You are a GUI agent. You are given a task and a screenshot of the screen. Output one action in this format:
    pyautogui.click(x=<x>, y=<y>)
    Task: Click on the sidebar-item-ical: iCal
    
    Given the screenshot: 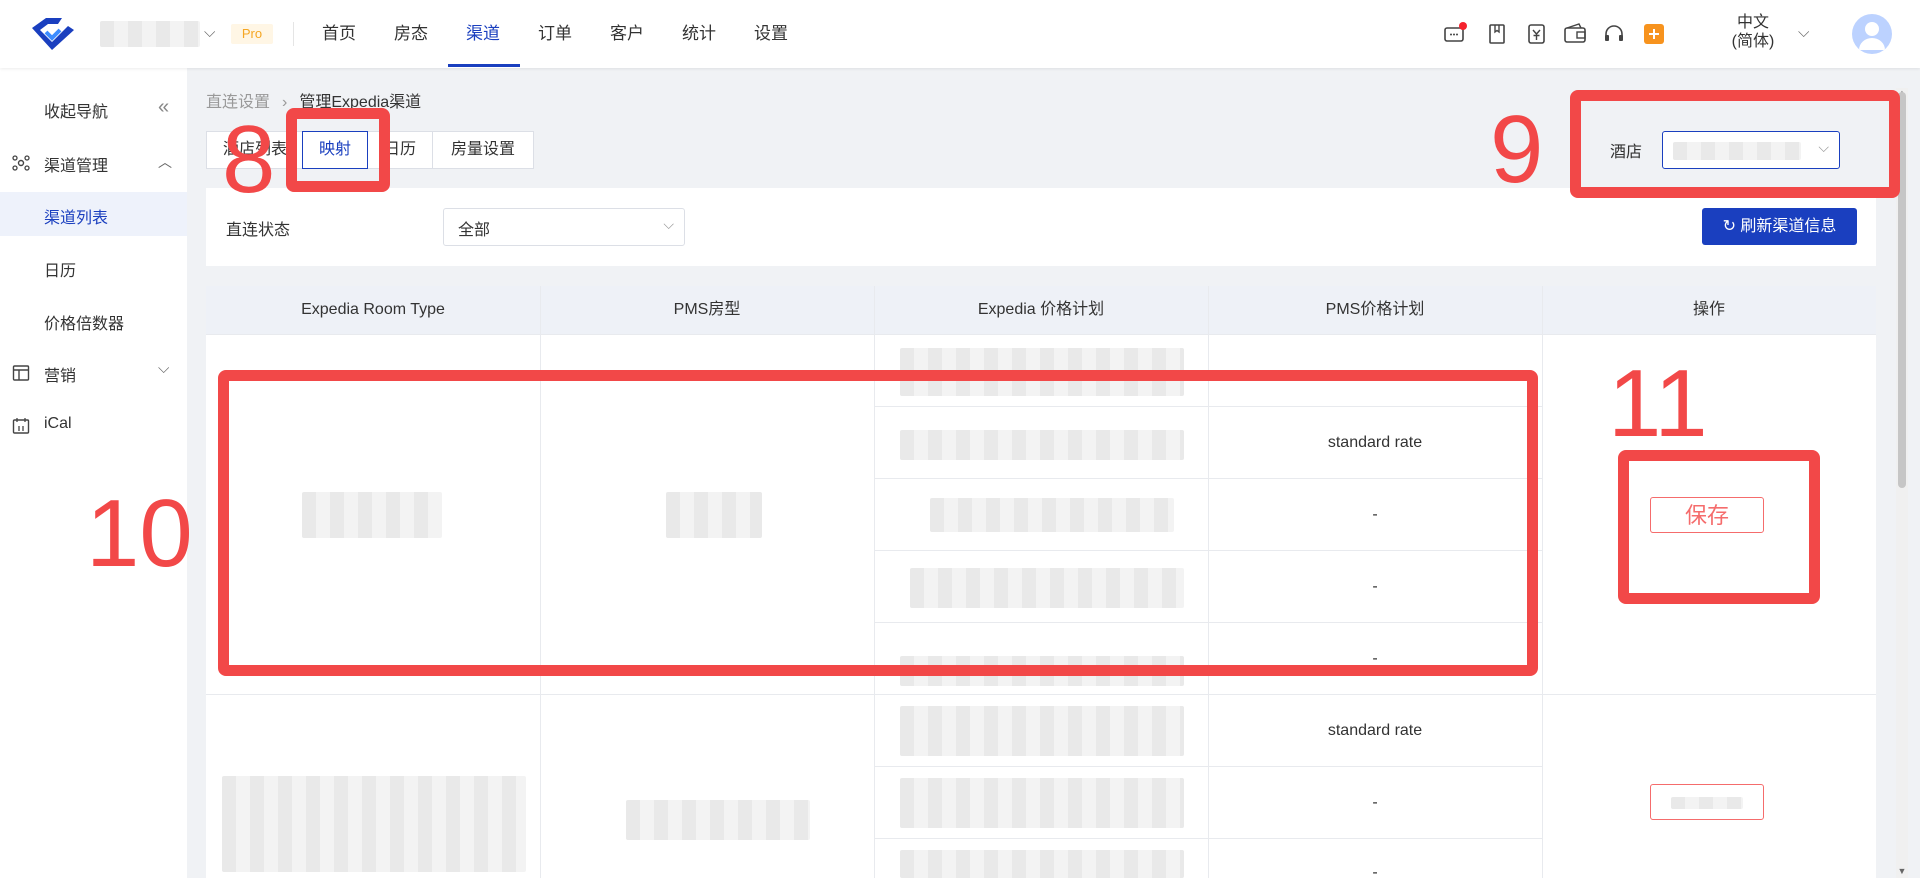 What is the action you would take?
    pyautogui.click(x=93, y=425)
    